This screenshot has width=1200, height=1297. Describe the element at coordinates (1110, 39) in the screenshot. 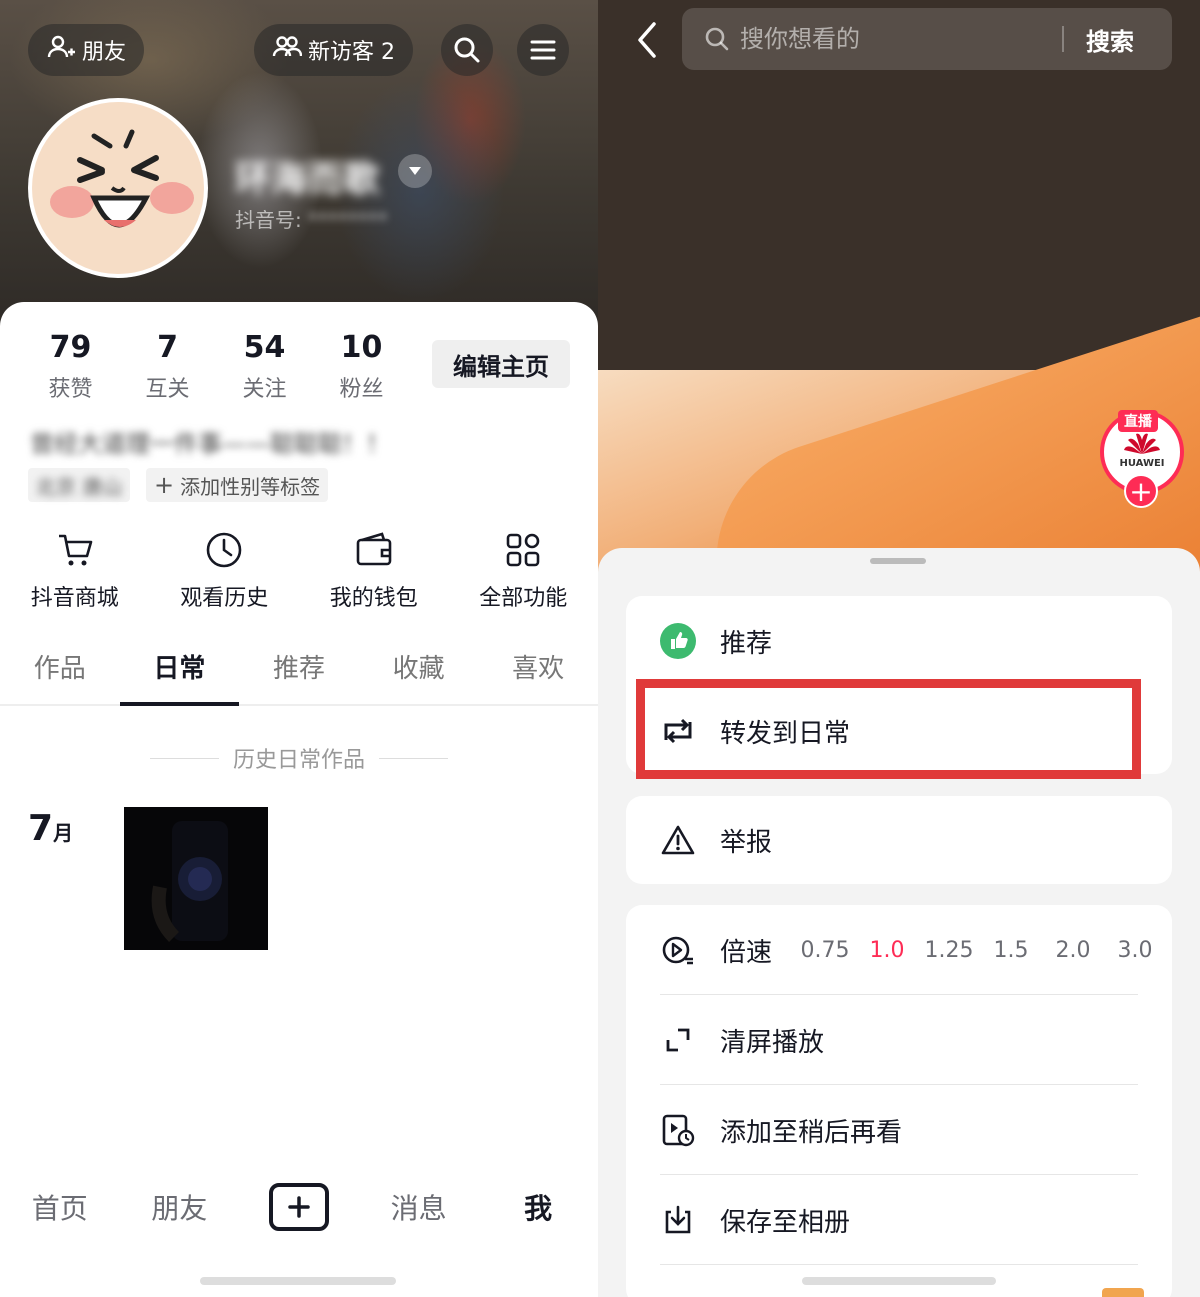

I see `search-submit-button: 搜索` at that location.